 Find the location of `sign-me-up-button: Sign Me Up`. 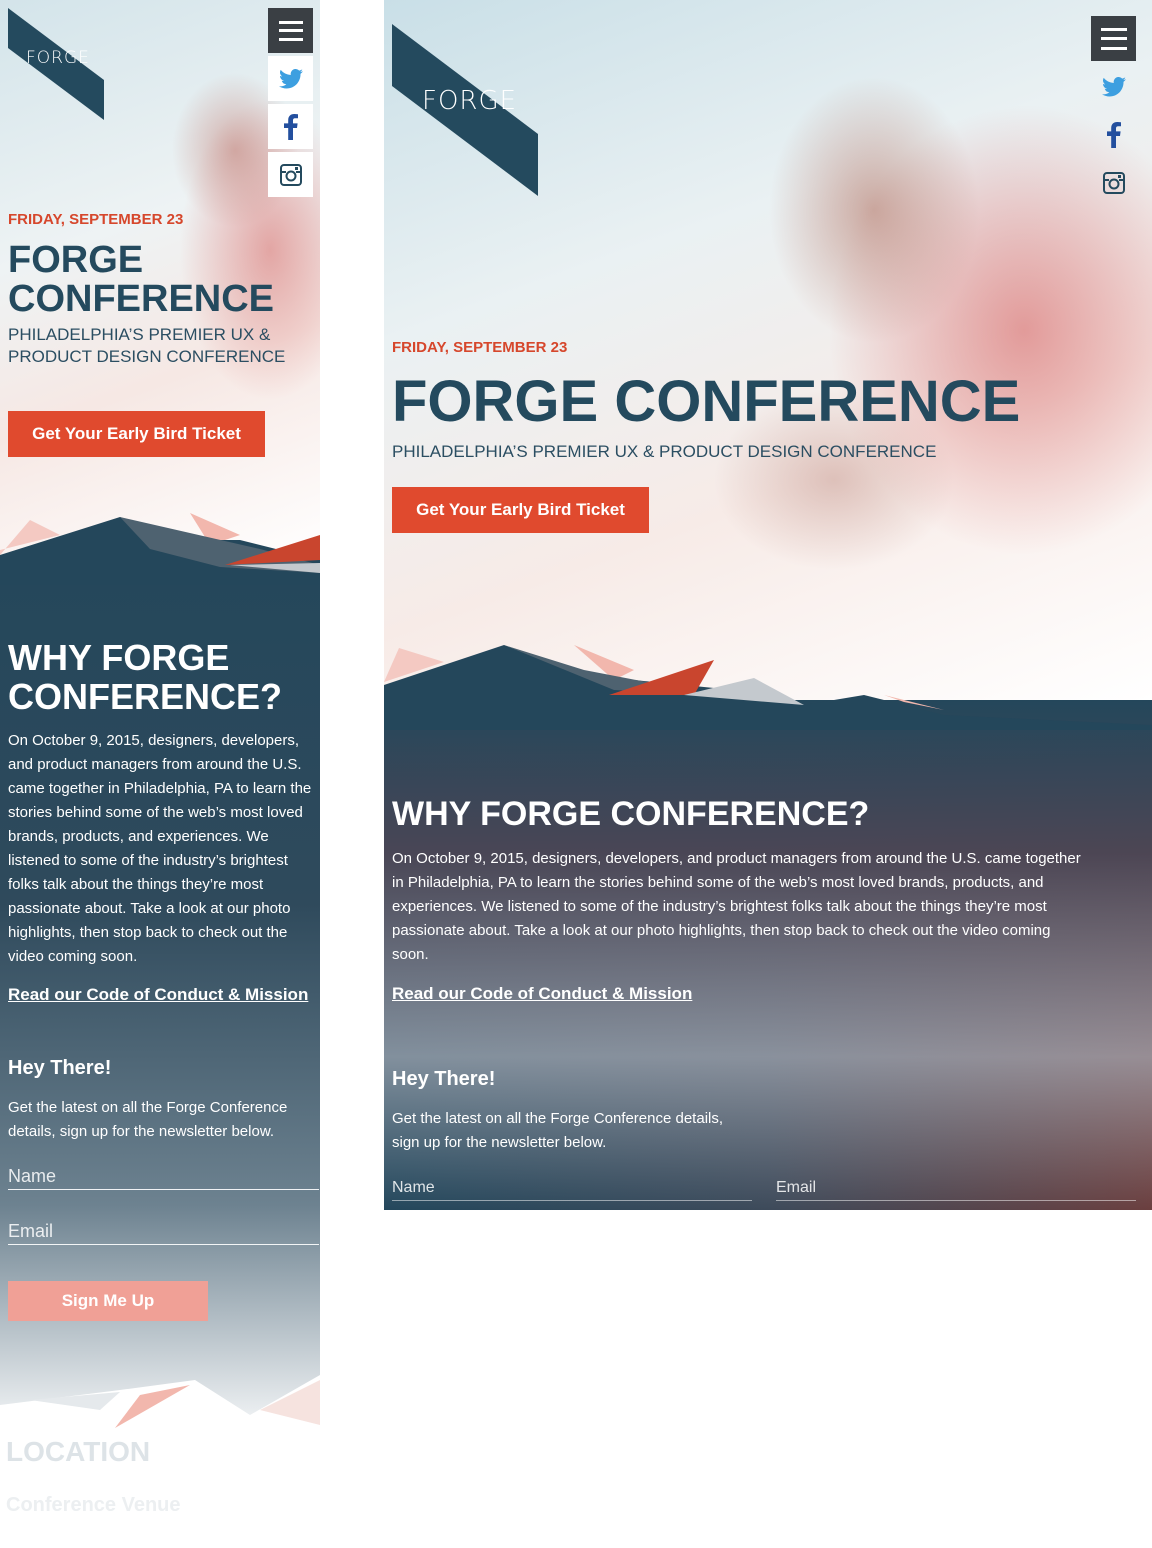

sign-me-up-button: Sign Me Up is located at coordinates (108, 1301).